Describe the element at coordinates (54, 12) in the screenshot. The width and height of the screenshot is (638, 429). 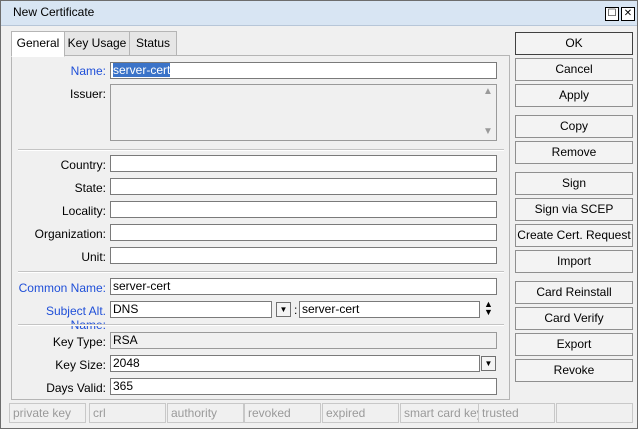
I see `window-title: New Certificate` at that location.